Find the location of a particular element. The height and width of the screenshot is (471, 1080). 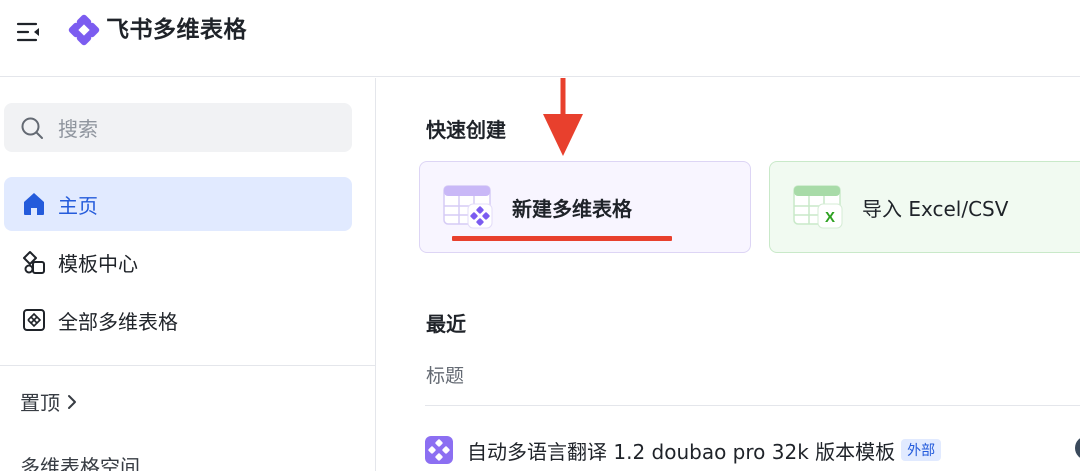

template-icon is located at coordinates (34, 262).